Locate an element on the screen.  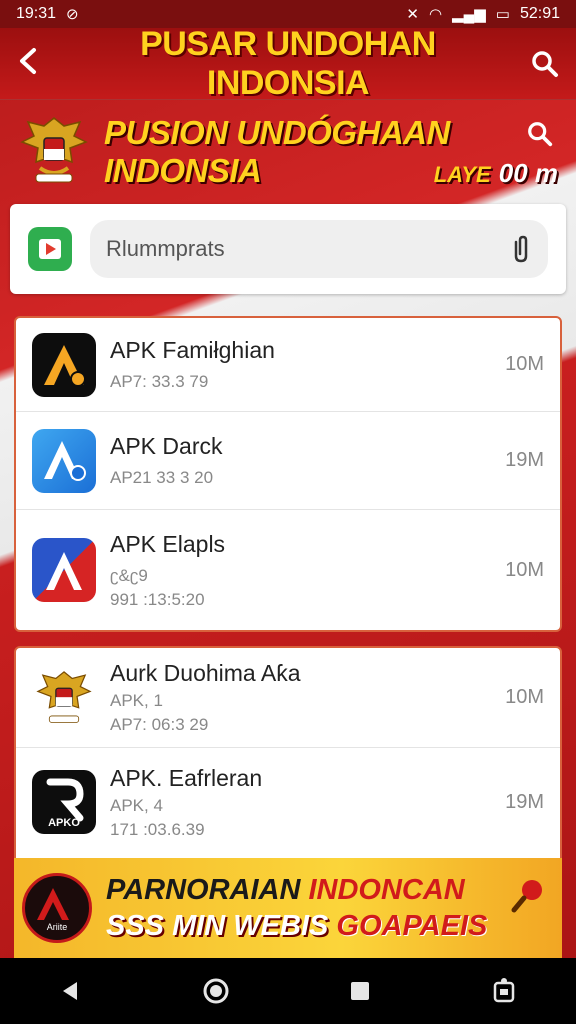
search-field is located at coordinates (319, 249).